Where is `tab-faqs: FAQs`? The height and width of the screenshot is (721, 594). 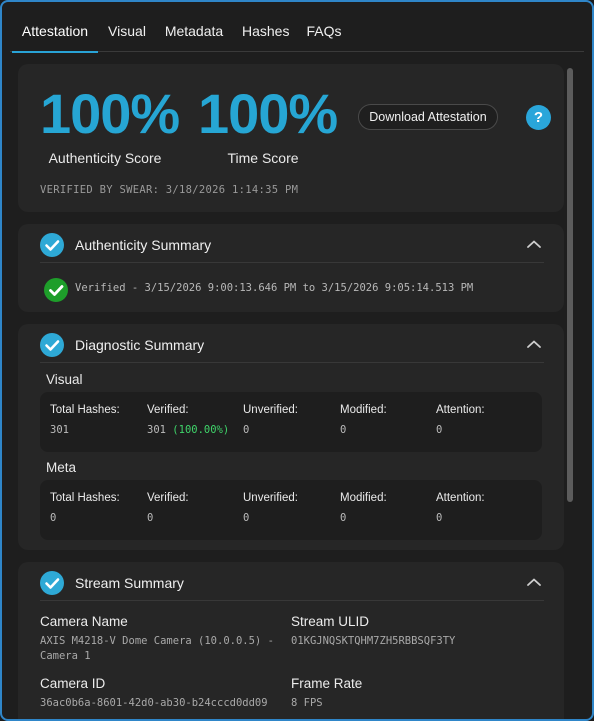
tab-faqs: FAQs is located at coordinates (324, 32).